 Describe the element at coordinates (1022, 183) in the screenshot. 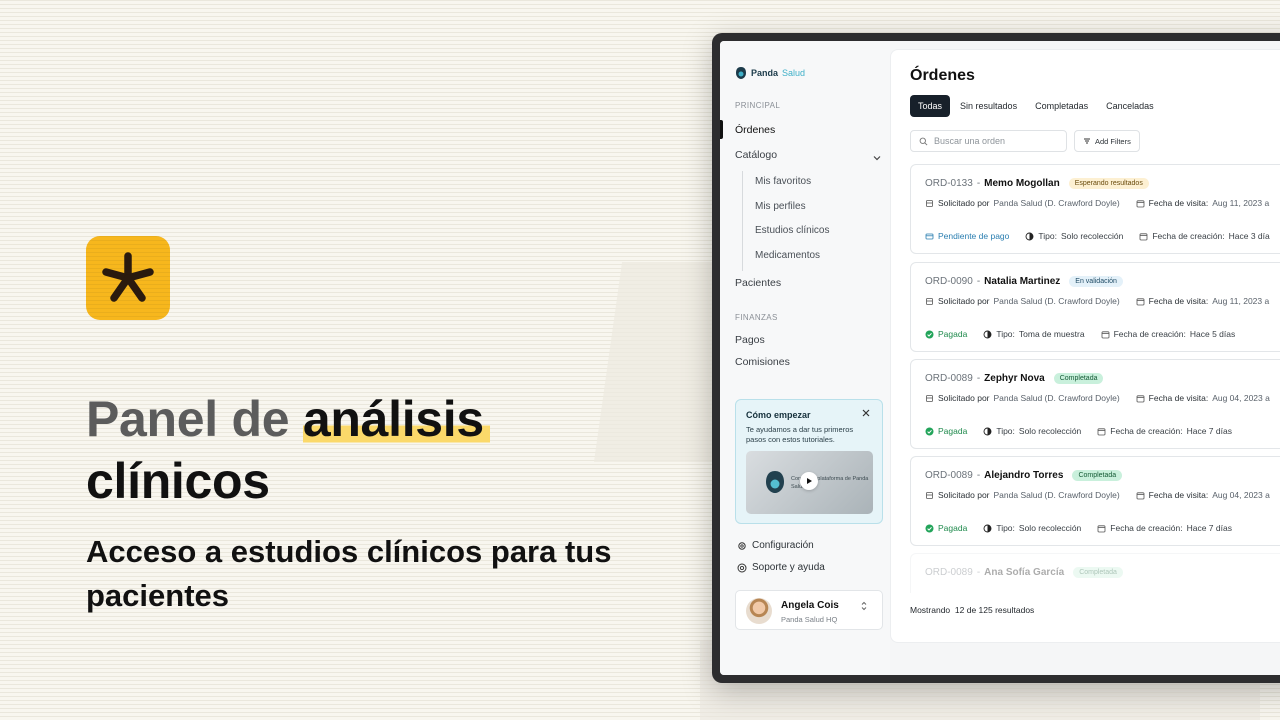

I see `patient-name: Memo Mogollan` at that location.